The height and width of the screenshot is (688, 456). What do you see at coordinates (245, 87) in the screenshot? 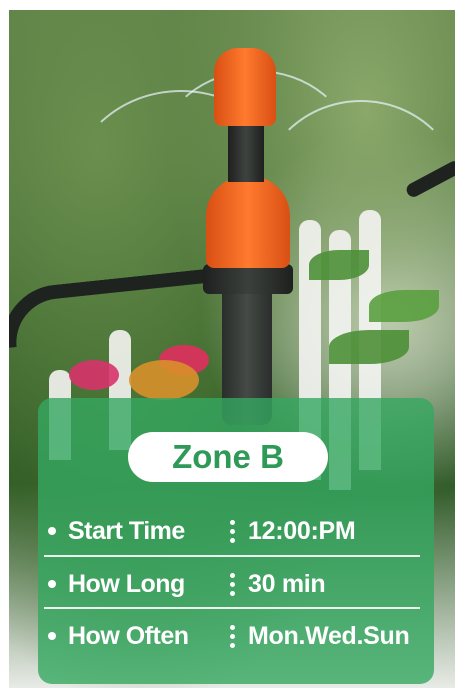
I see `sprinkler-cap-small` at bounding box center [245, 87].